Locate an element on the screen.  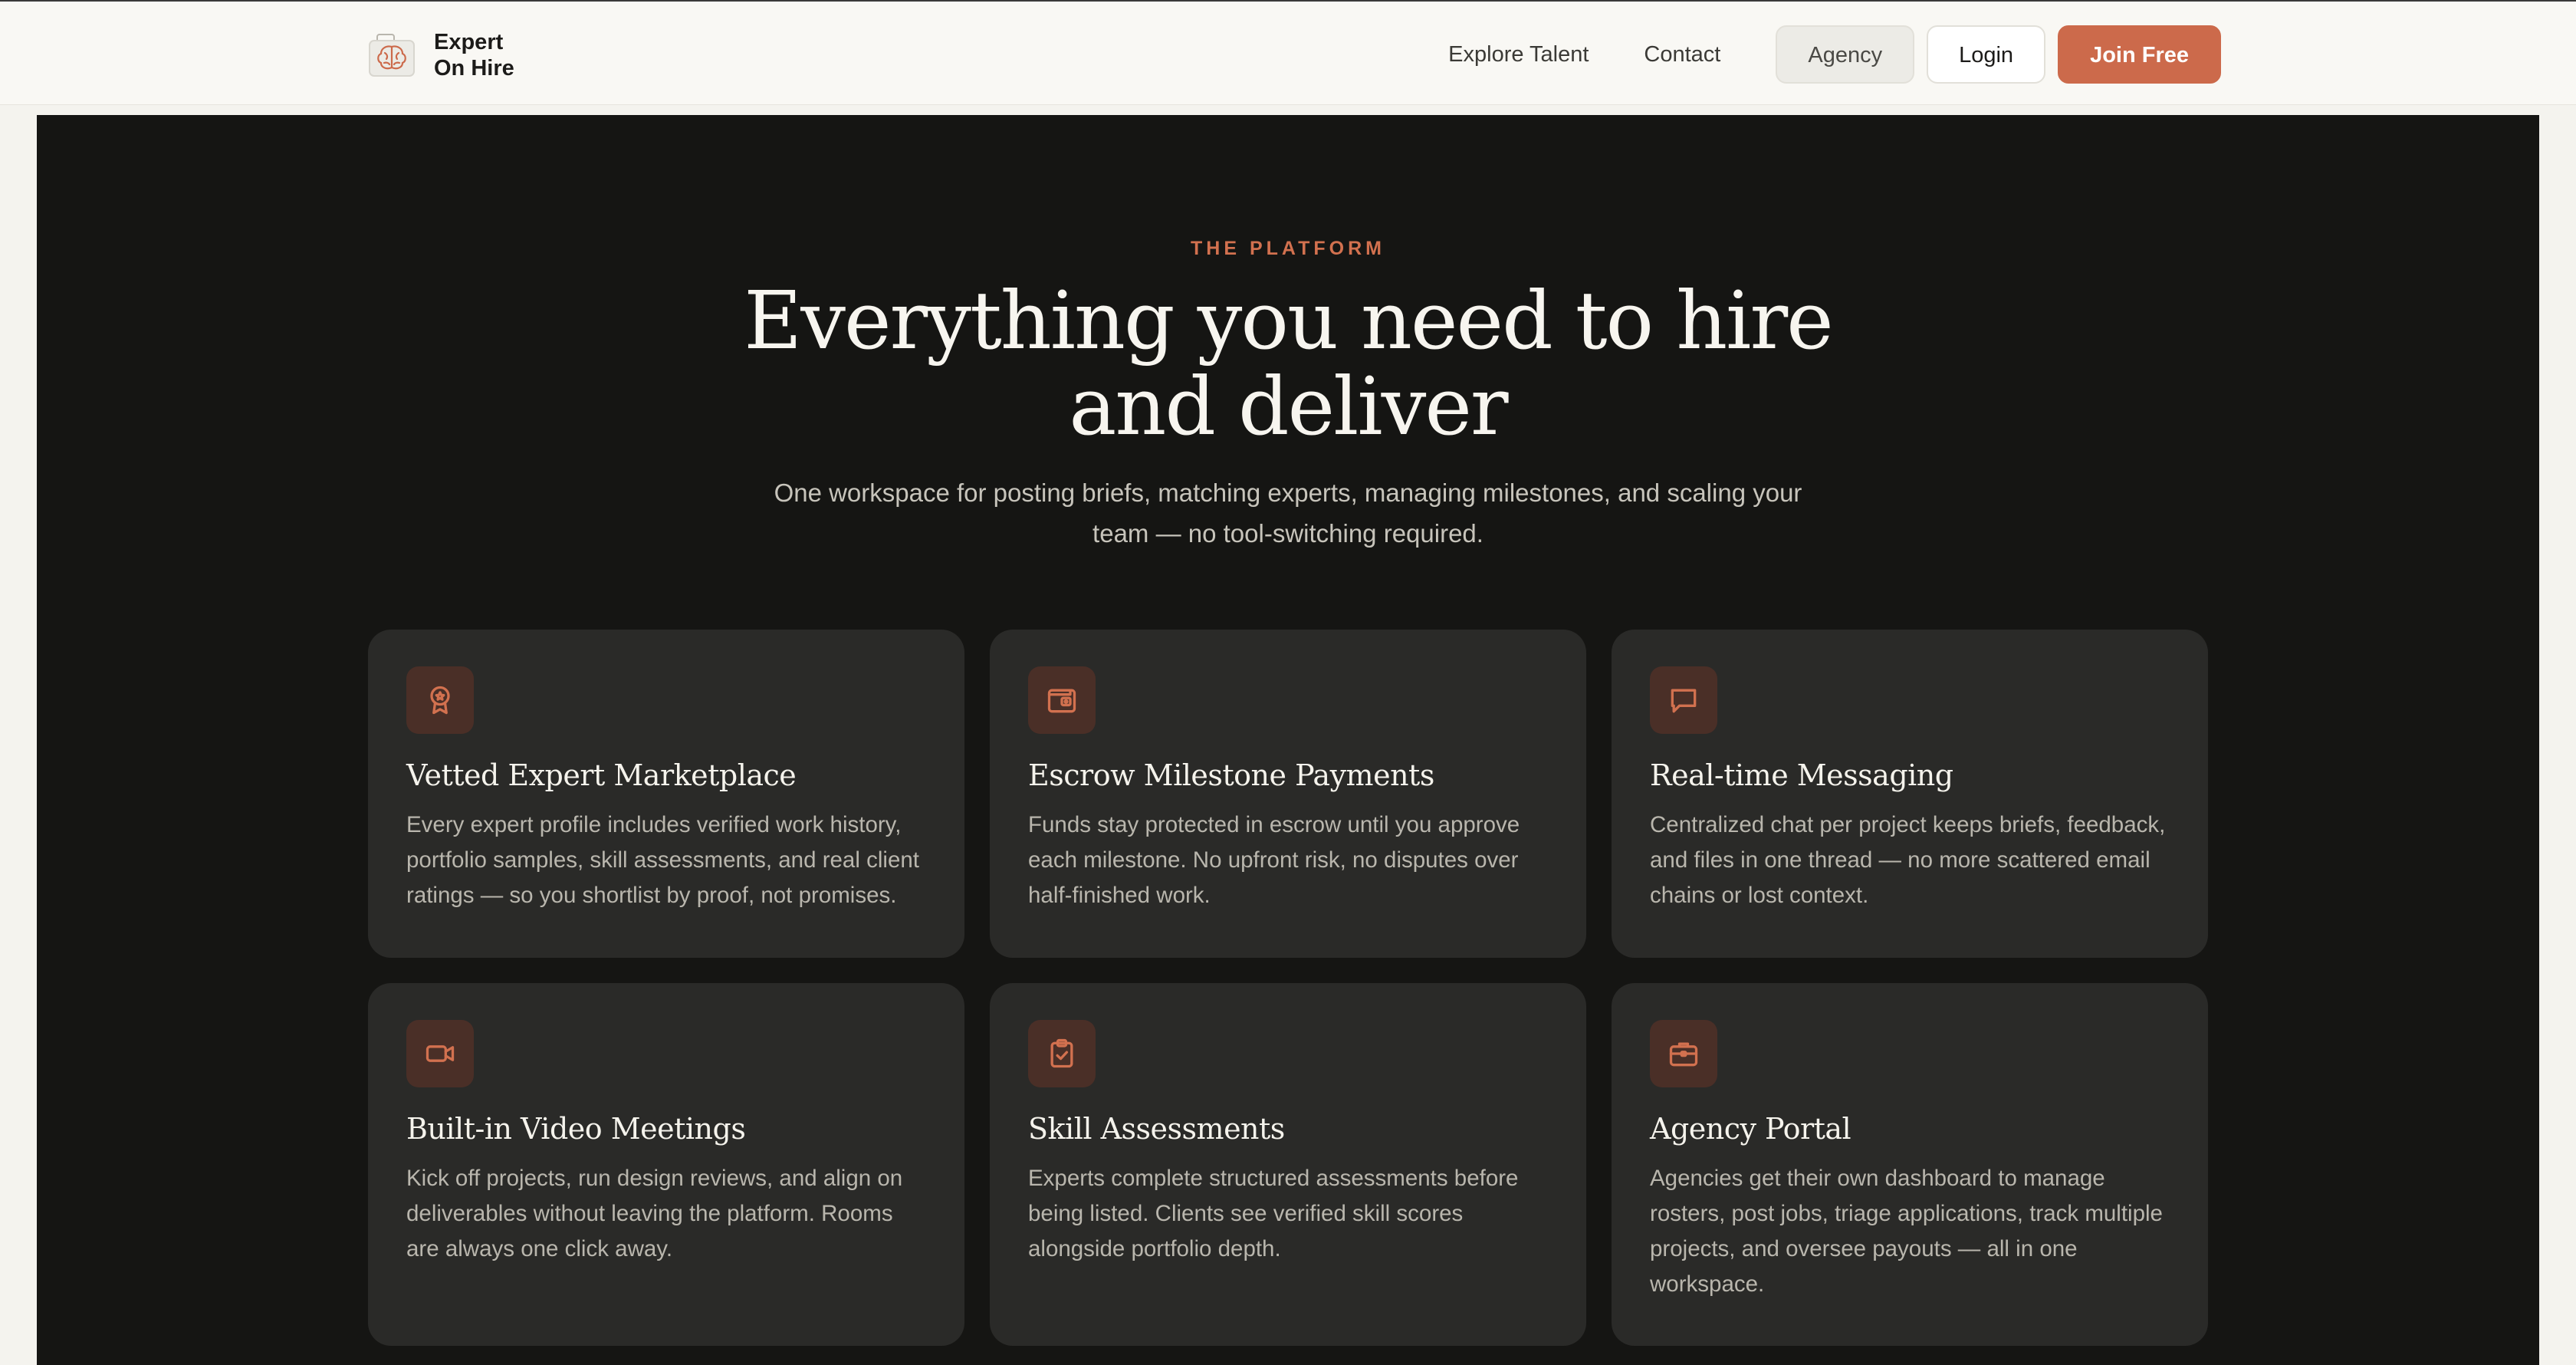
headline-line1: Everything you need to hire is located at coordinates (1288, 320).